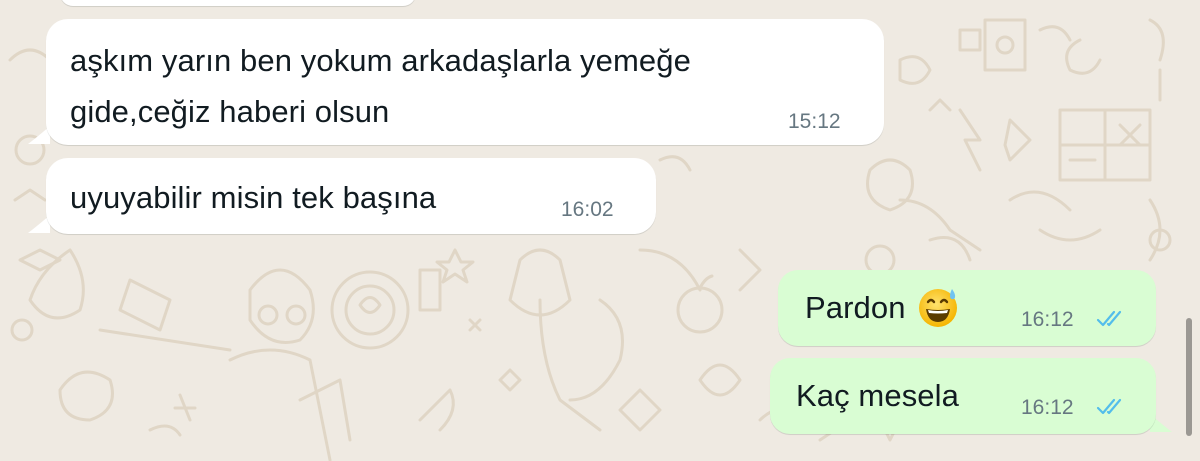  I want to click on message-timestamp: 15:12, so click(814, 121).